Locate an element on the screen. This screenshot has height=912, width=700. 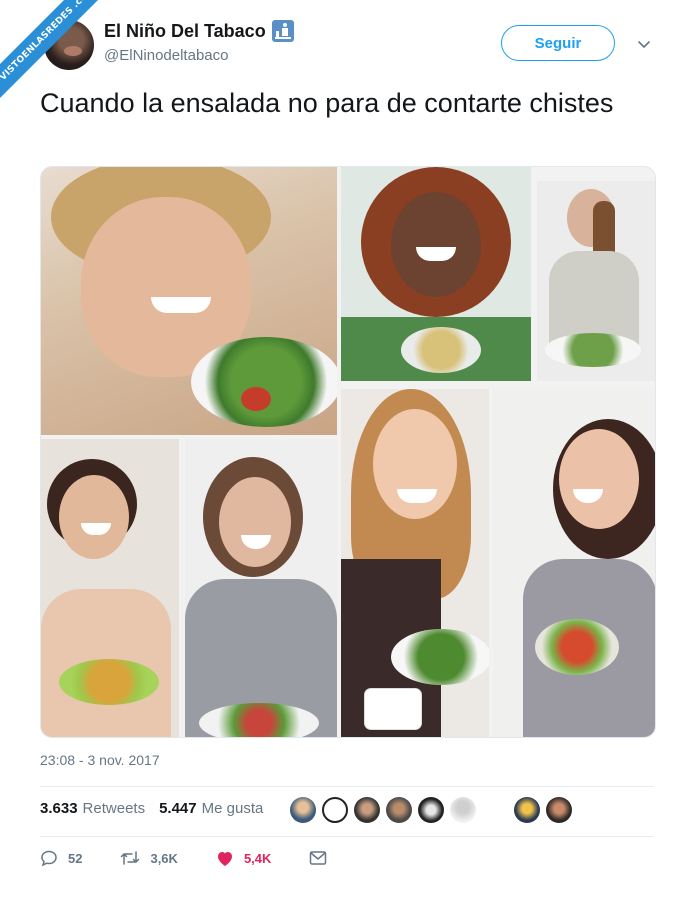
reply-action: 52 is located at coordinates (61, 858).